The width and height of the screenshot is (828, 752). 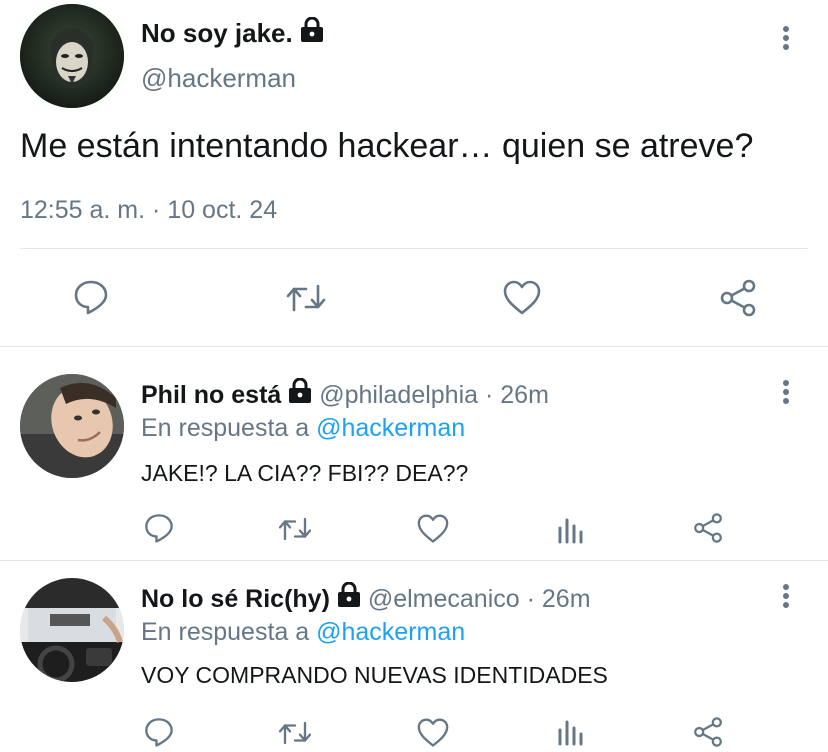 I want to click on main-avatar, so click(x=72, y=56).